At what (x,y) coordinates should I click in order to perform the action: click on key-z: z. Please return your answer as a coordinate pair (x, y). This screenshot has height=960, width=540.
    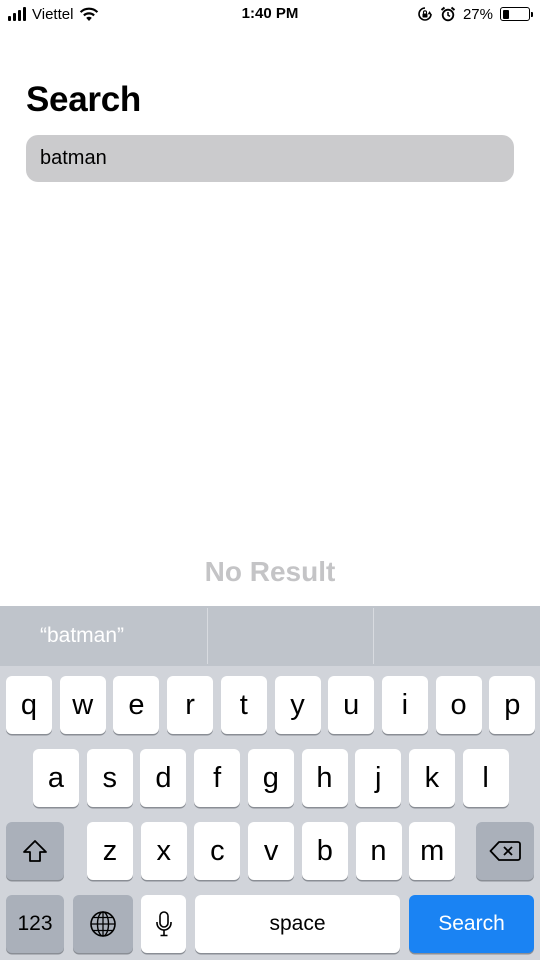
    Looking at the image, I should click on (110, 851).